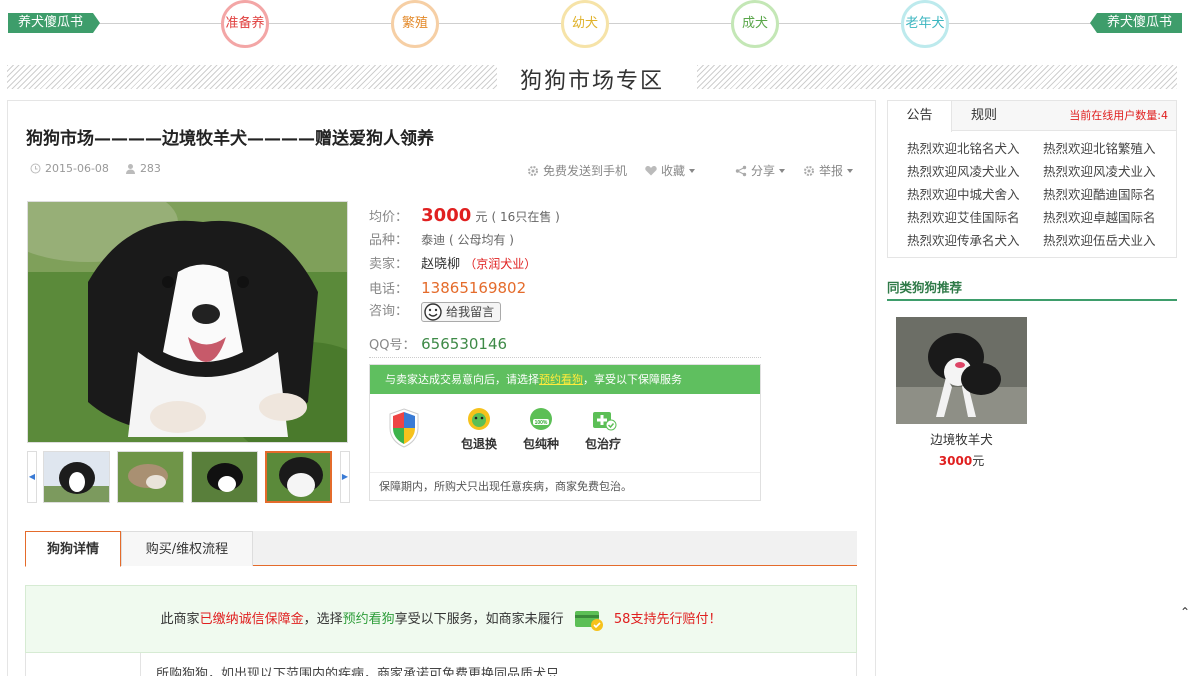 This screenshot has width=1190, height=676. Describe the element at coordinates (760, 170) in the screenshot. I see `share-button: 分享` at that location.